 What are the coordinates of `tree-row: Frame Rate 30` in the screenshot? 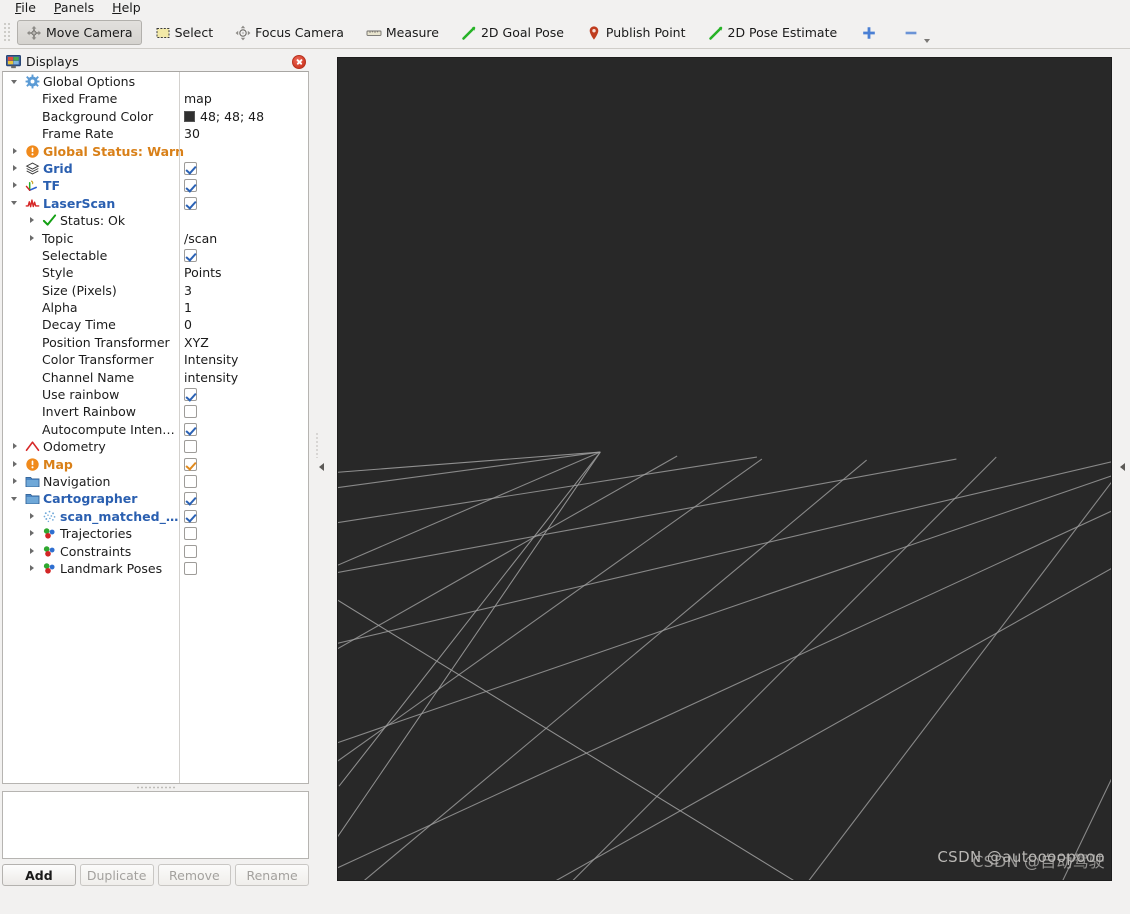 It's located at (155, 133).